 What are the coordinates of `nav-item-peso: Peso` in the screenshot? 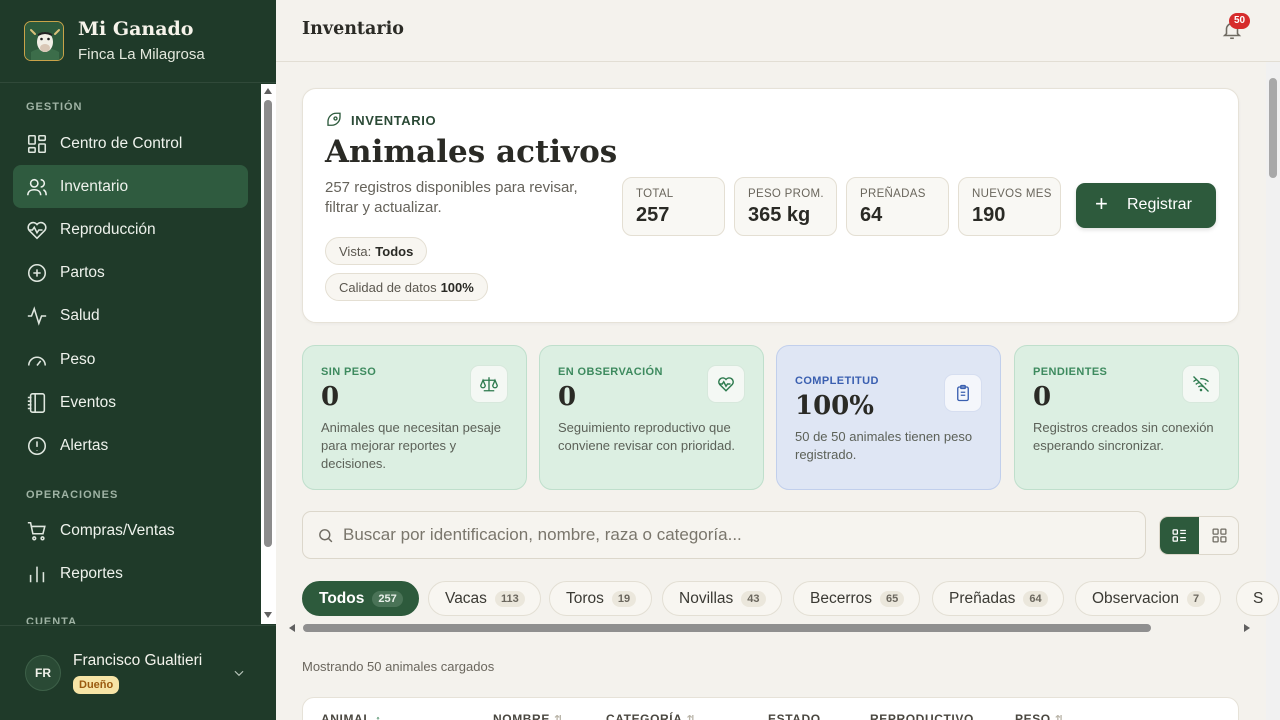 It's located at (130, 359).